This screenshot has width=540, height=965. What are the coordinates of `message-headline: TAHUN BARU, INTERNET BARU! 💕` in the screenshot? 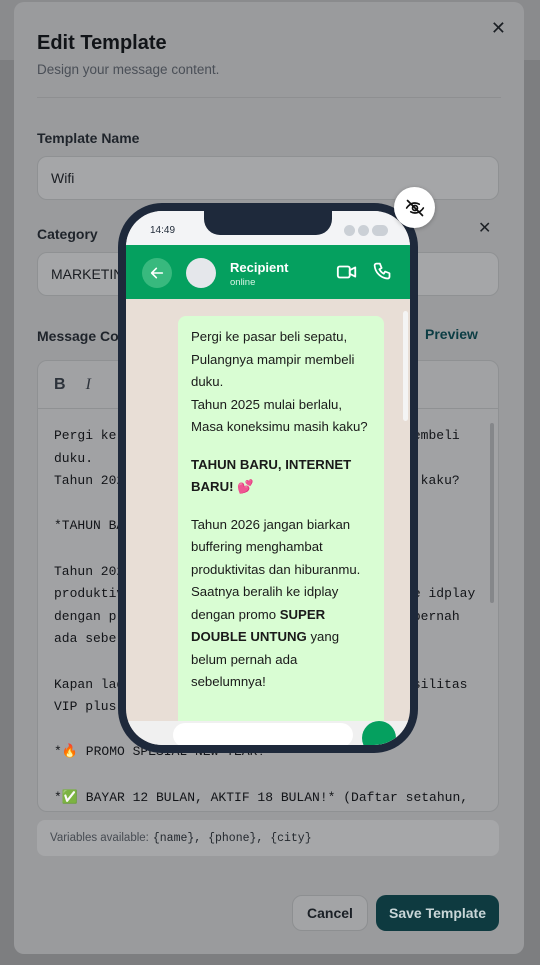 It's located at (271, 475).